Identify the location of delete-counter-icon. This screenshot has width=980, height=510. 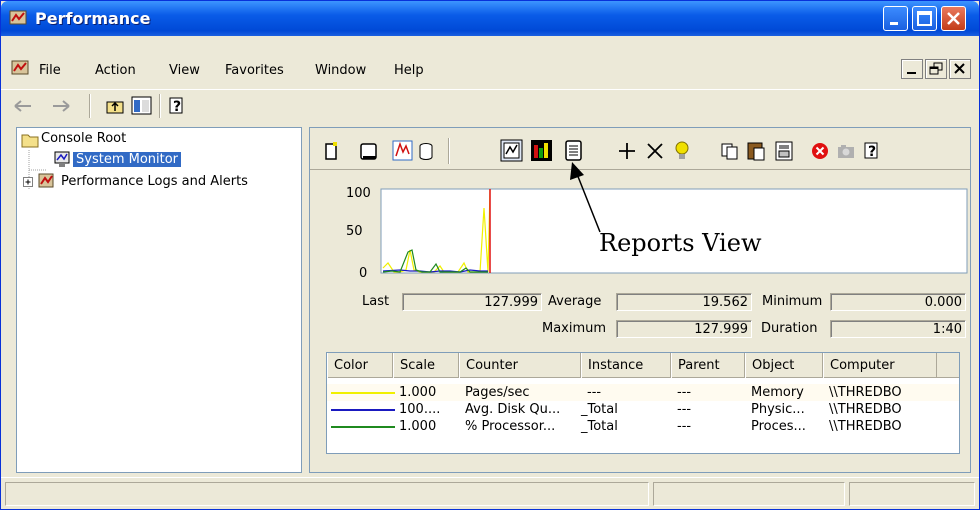
(655, 151).